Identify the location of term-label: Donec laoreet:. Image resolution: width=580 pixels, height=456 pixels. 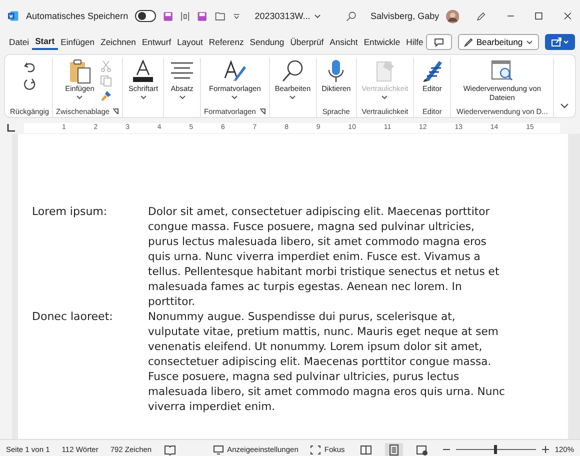
(73, 317).